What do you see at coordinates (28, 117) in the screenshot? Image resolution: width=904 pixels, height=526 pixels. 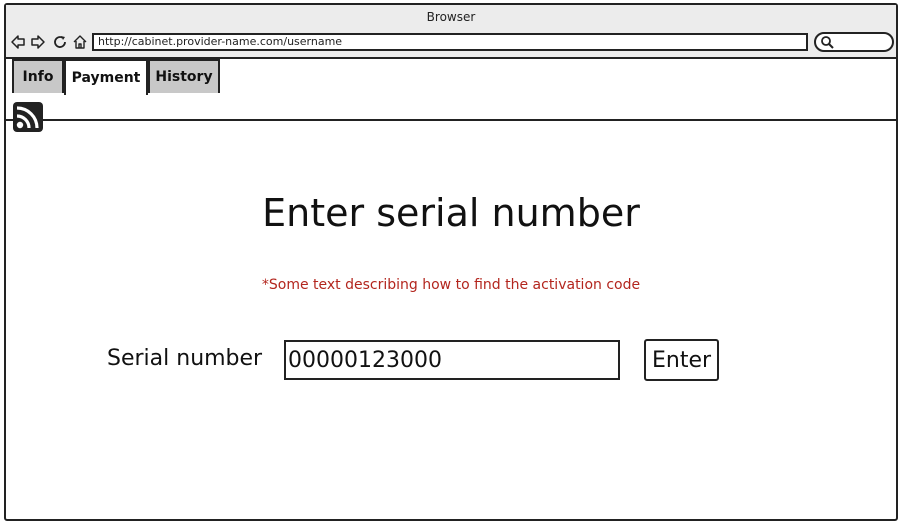 I see `rss-icon` at bounding box center [28, 117].